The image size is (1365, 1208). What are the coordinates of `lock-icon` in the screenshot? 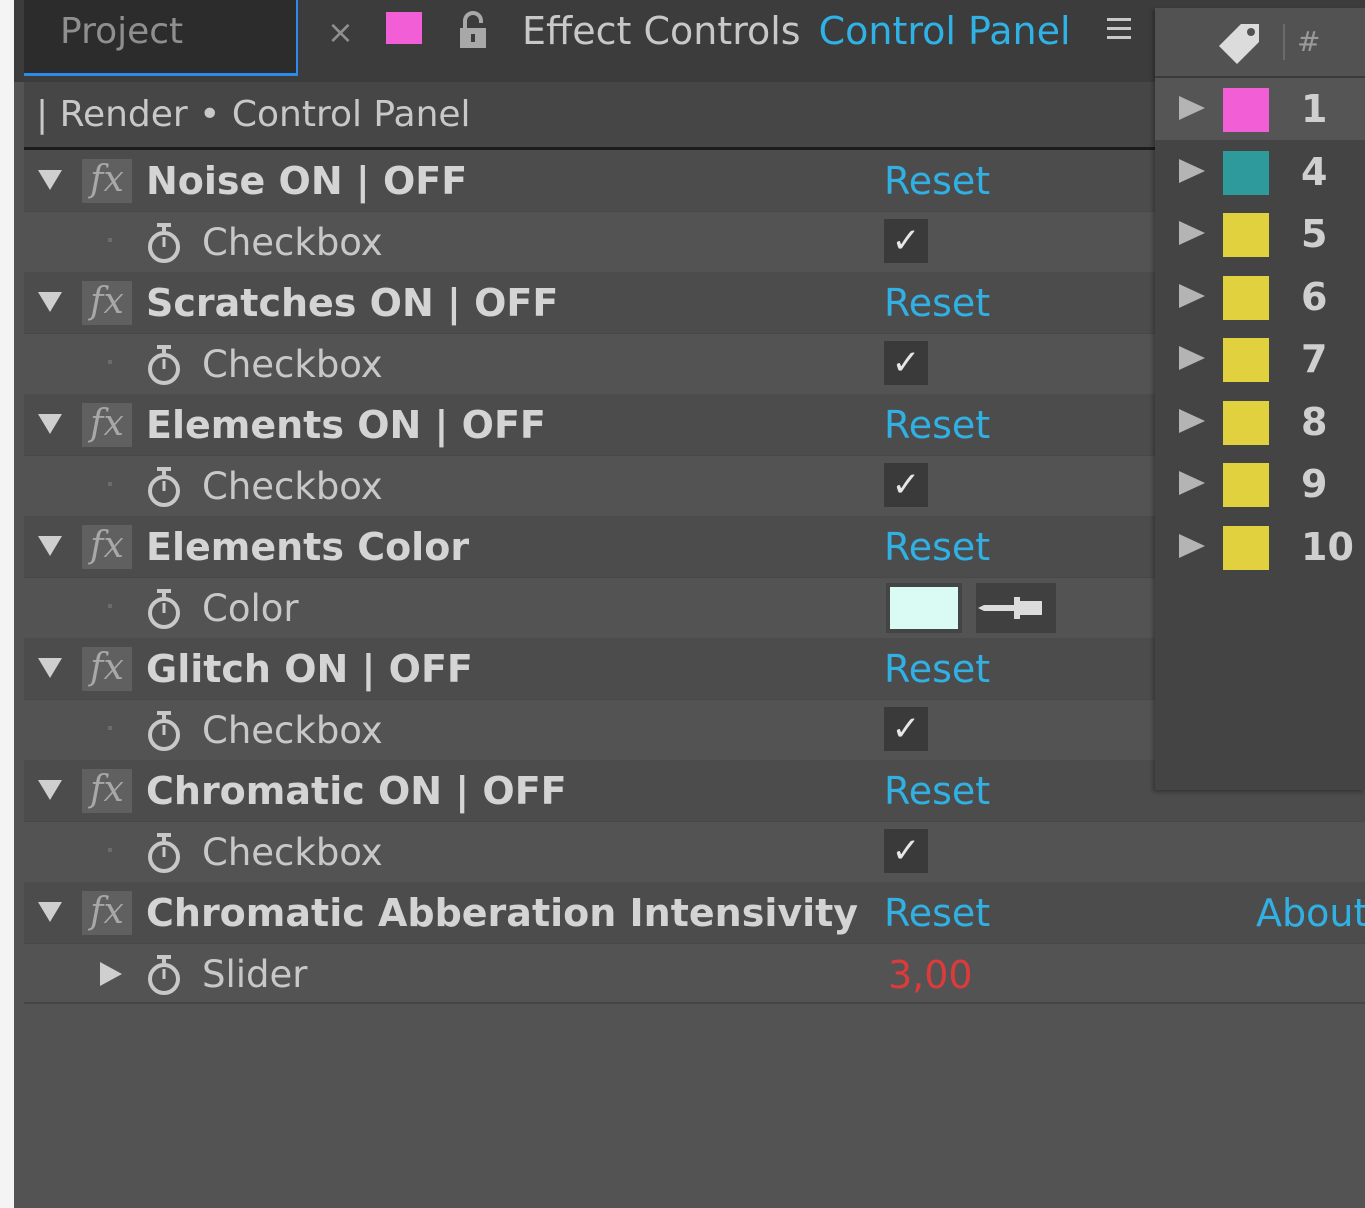 It's located at (473, 30).